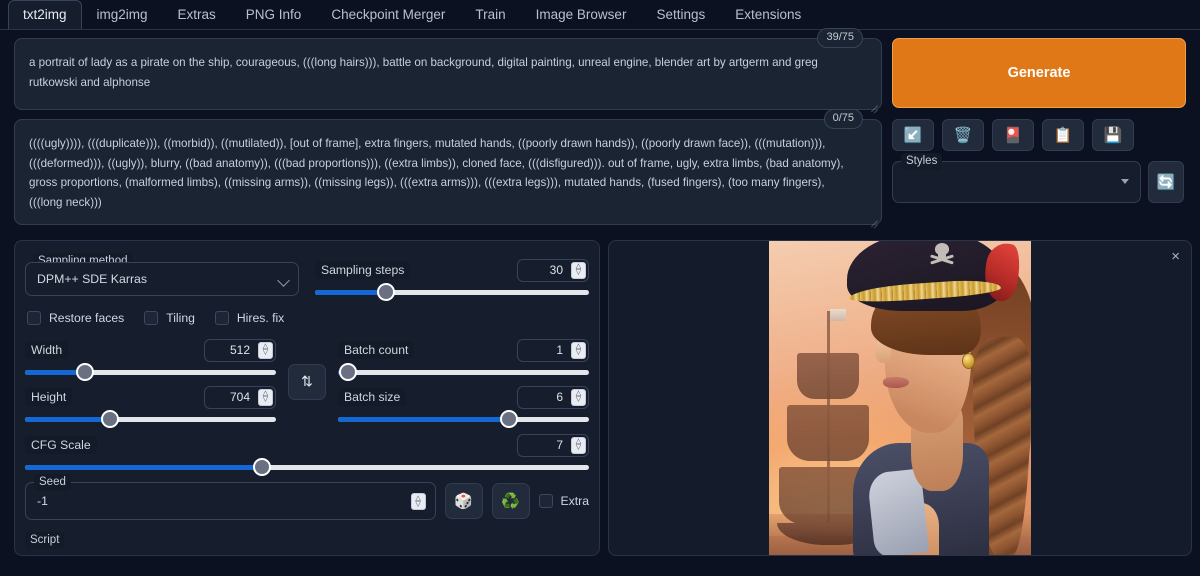 The width and height of the screenshot is (1200, 576). I want to click on reuse-seed-recycle-icon: ♻️, so click(510, 501).